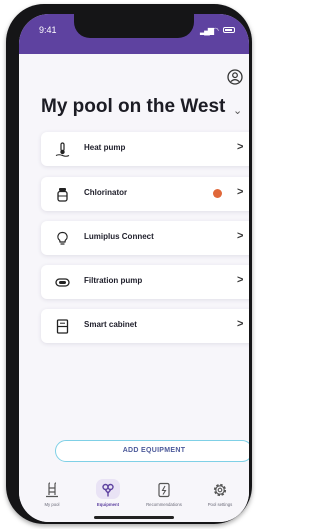 This screenshot has width=320, height=529. What do you see at coordinates (108, 490) in the screenshot?
I see `equipment-icon` at bounding box center [108, 490].